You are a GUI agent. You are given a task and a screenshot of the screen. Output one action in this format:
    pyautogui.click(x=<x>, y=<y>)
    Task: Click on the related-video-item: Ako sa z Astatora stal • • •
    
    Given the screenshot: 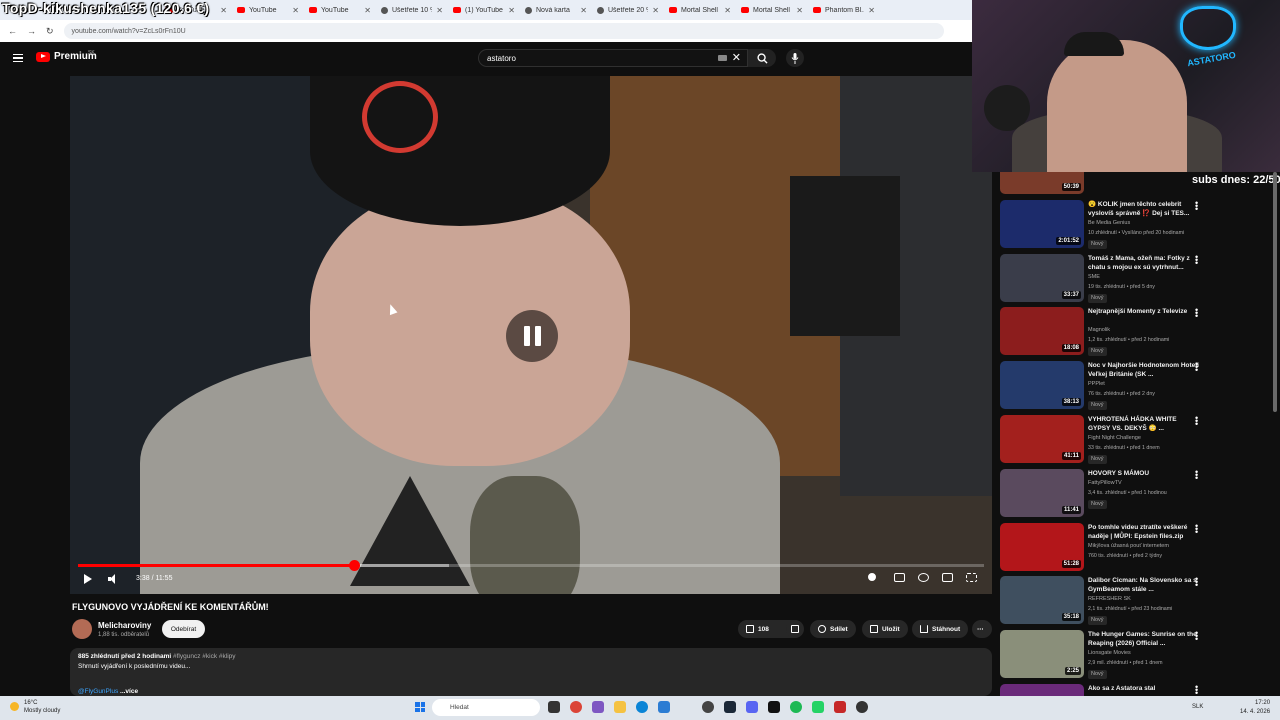 What is the action you would take?
    pyautogui.click(x=1135, y=690)
    